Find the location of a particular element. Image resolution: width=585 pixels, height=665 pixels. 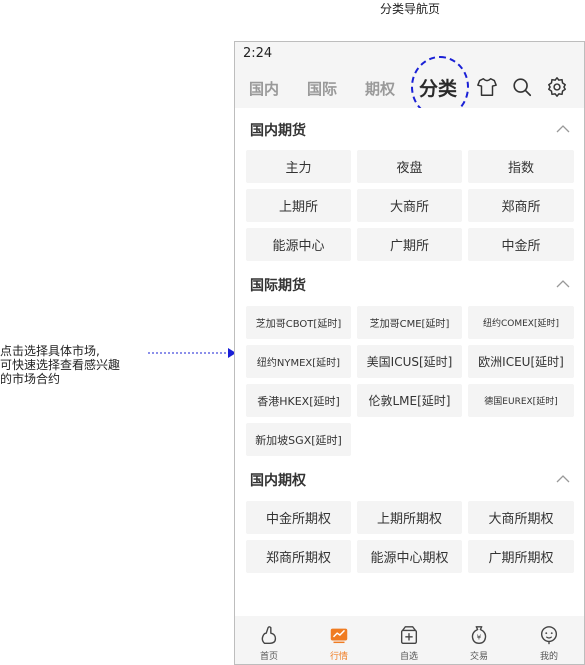

search-icon is located at coordinates (522, 87).